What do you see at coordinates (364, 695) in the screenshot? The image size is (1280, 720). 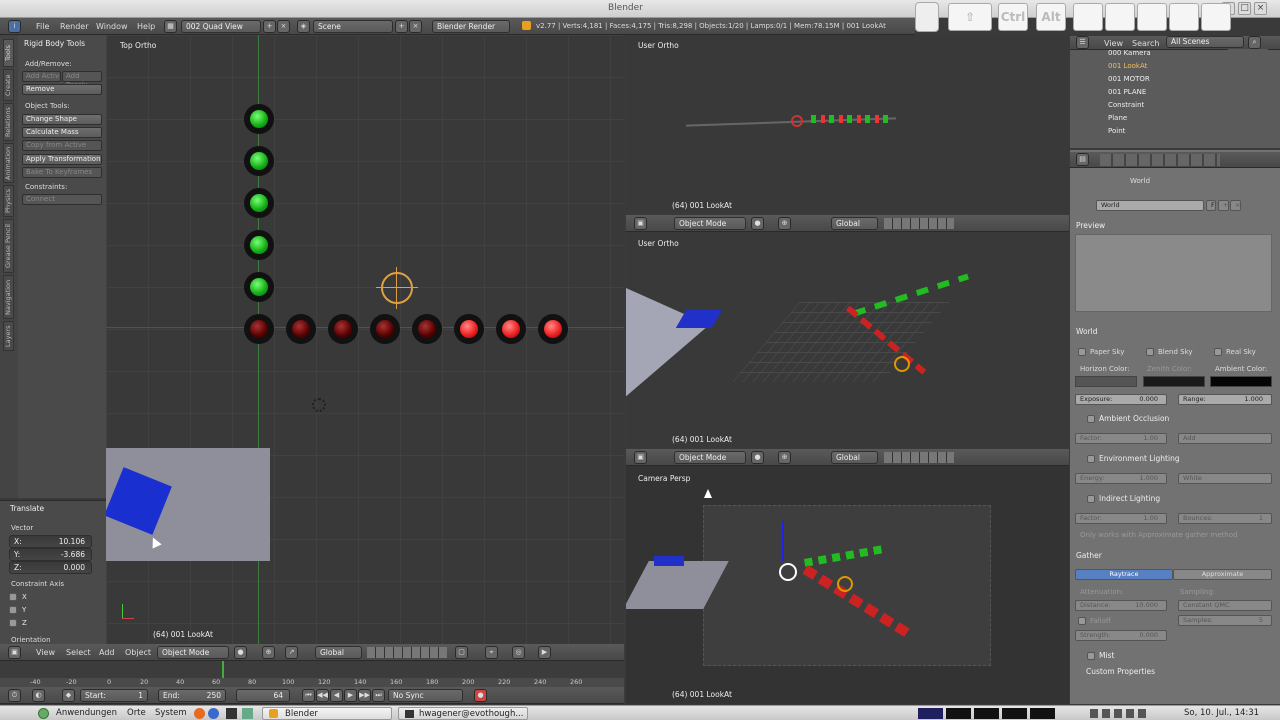 I see `next-keyframe-icon: ▶▶` at bounding box center [364, 695].